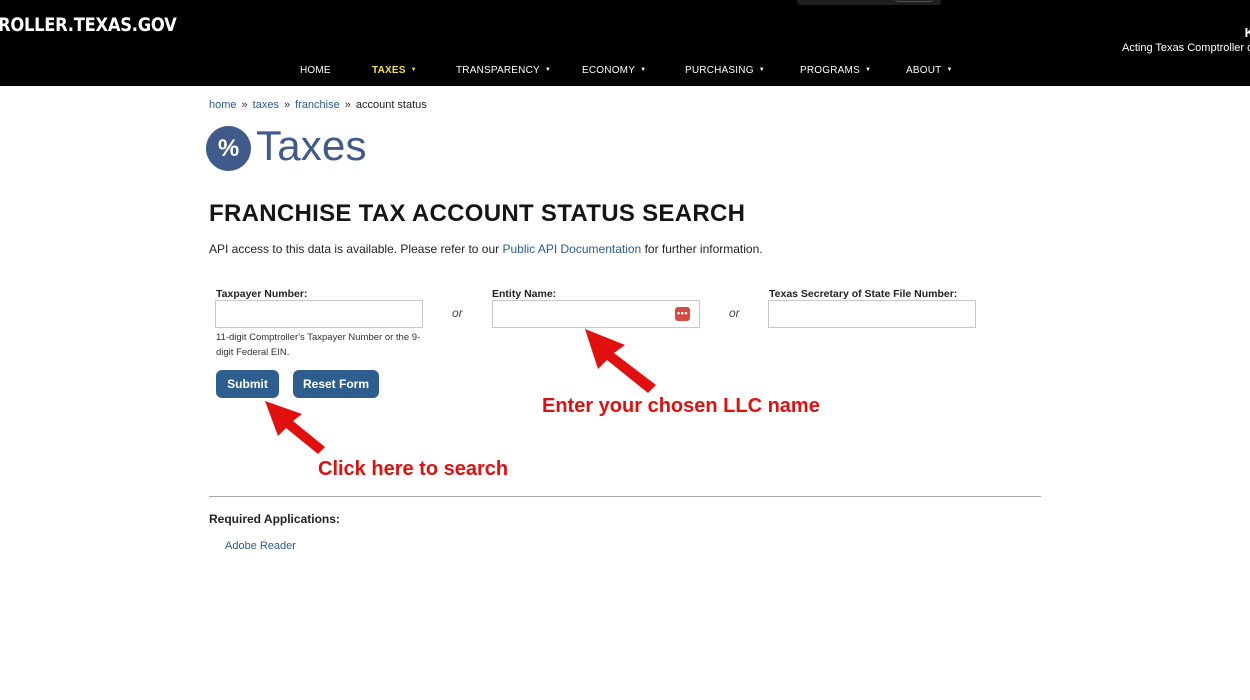  Describe the element at coordinates (719, 70) in the screenshot. I see `nav-purchasing-label: PURCHASING` at that location.